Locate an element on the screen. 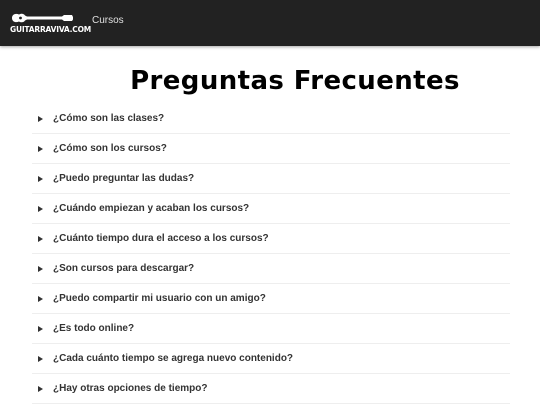 This screenshot has width=540, height=404. nav-cursos: Cursos is located at coordinates (108, 20).